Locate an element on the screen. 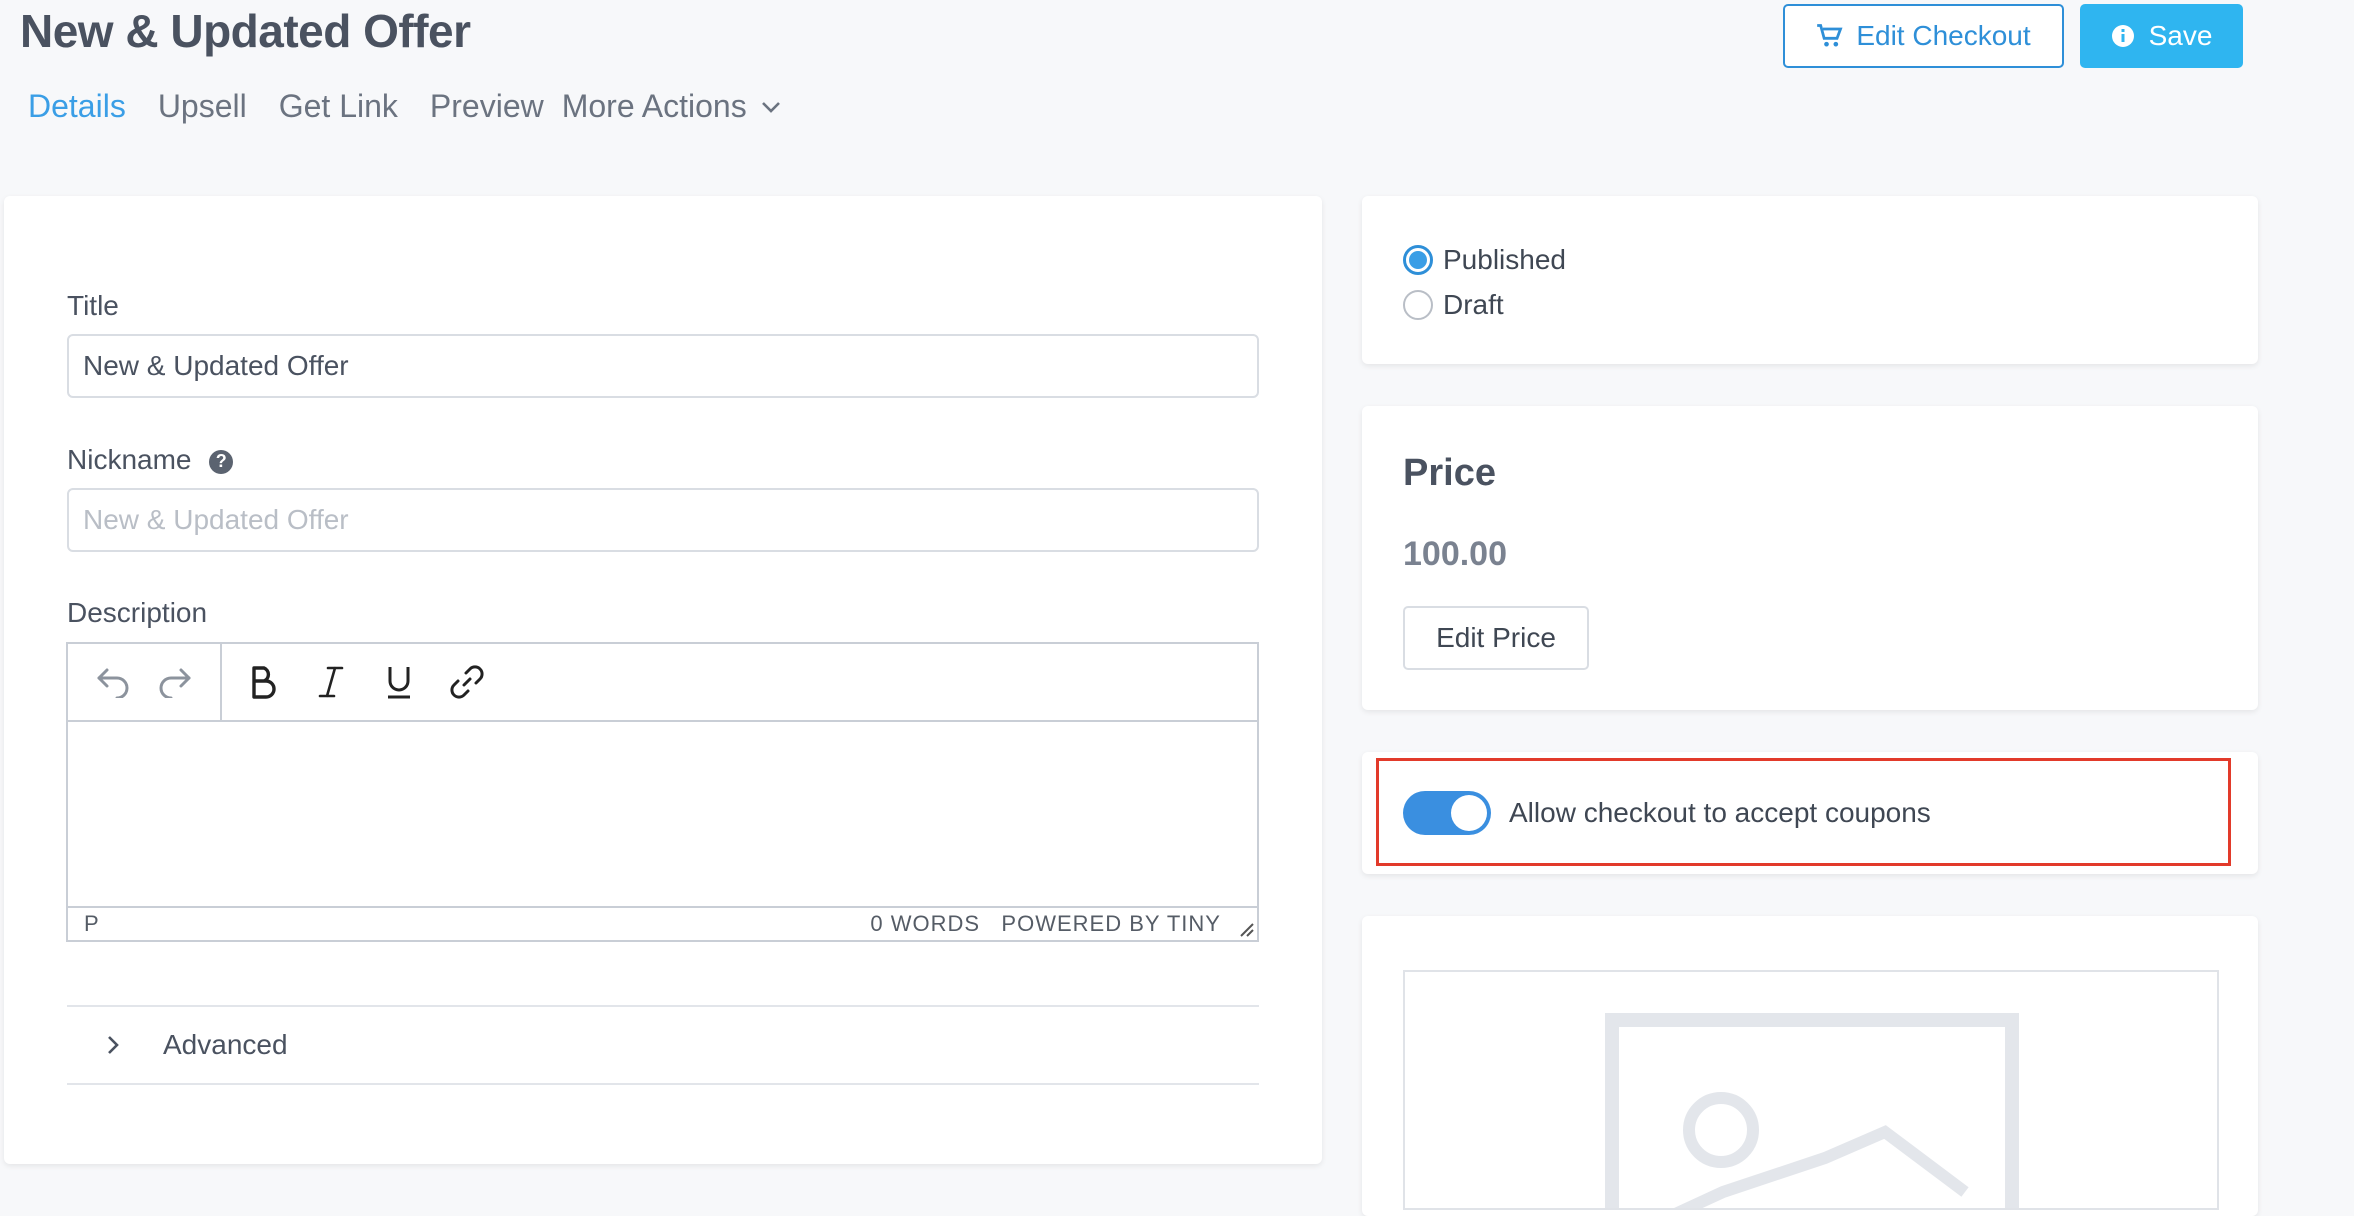 This screenshot has width=2354, height=1216. redo-icon is located at coordinates (175, 683).